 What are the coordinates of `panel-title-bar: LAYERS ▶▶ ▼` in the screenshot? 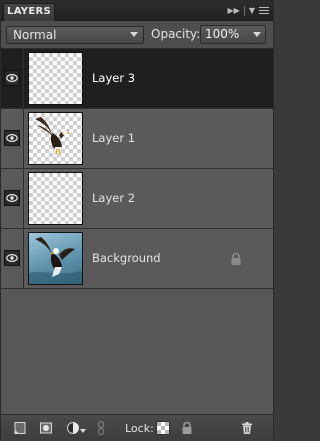 It's located at (137, 11).